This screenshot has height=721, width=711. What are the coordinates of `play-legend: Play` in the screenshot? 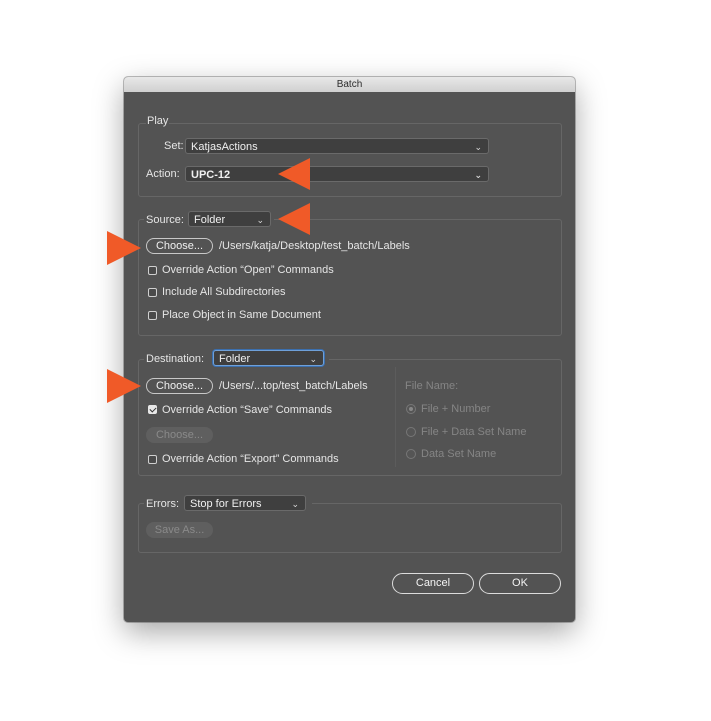 It's located at (158, 121).